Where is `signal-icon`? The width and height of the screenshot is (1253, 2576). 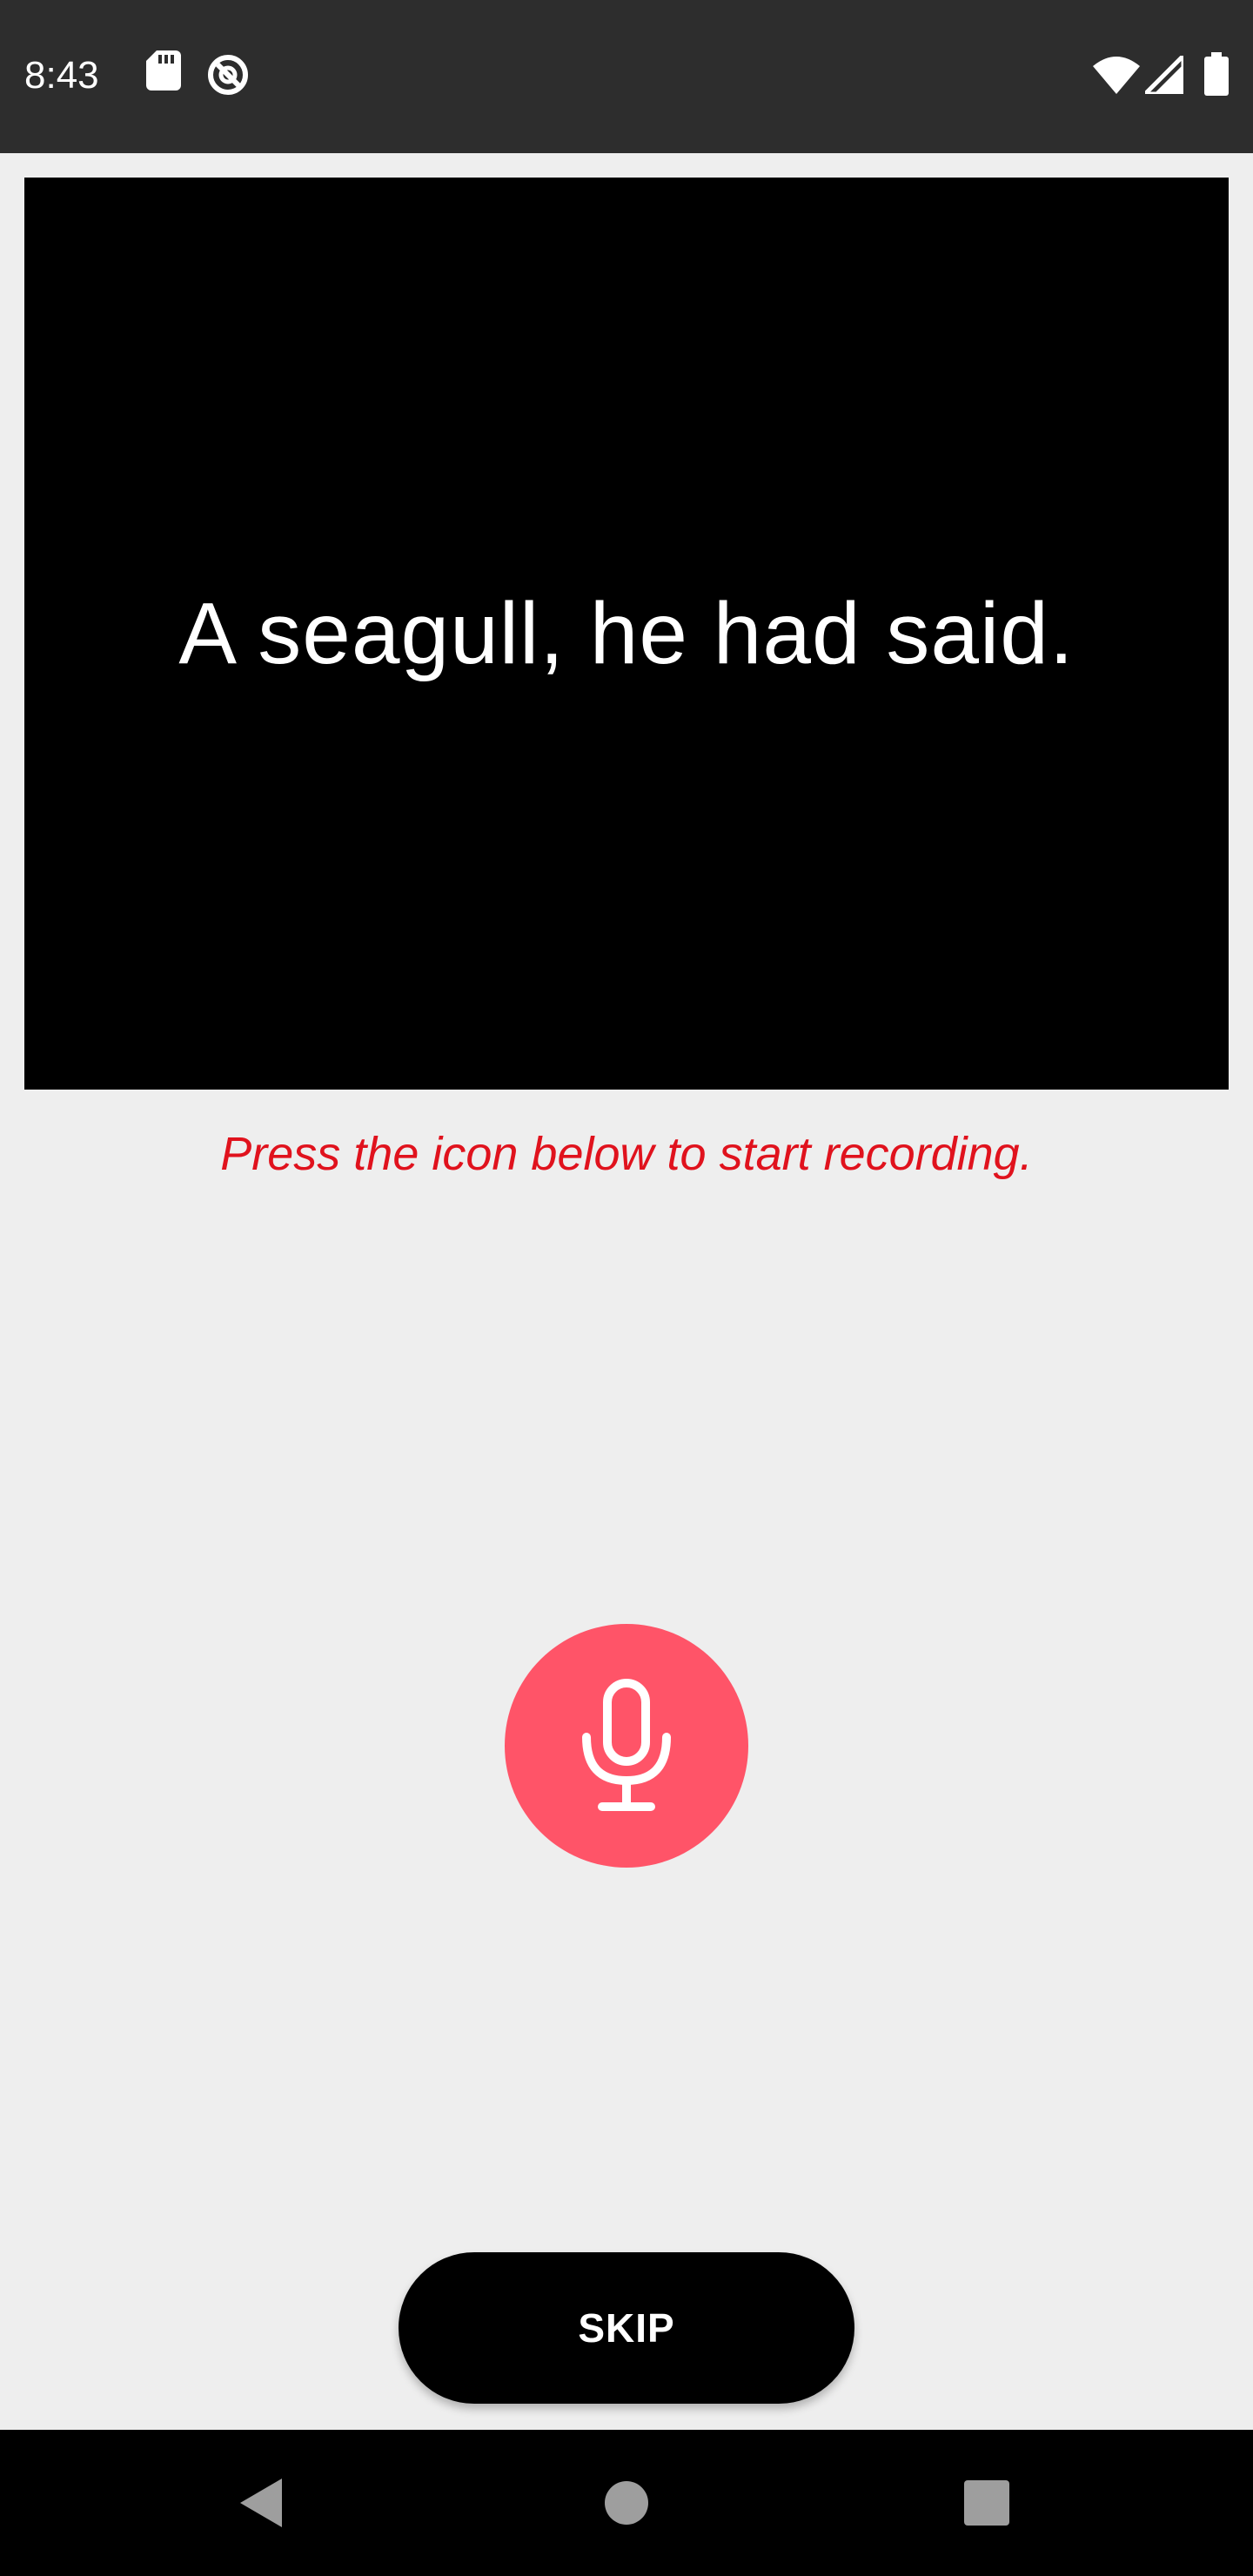 signal-icon is located at coordinates (1164, 75).